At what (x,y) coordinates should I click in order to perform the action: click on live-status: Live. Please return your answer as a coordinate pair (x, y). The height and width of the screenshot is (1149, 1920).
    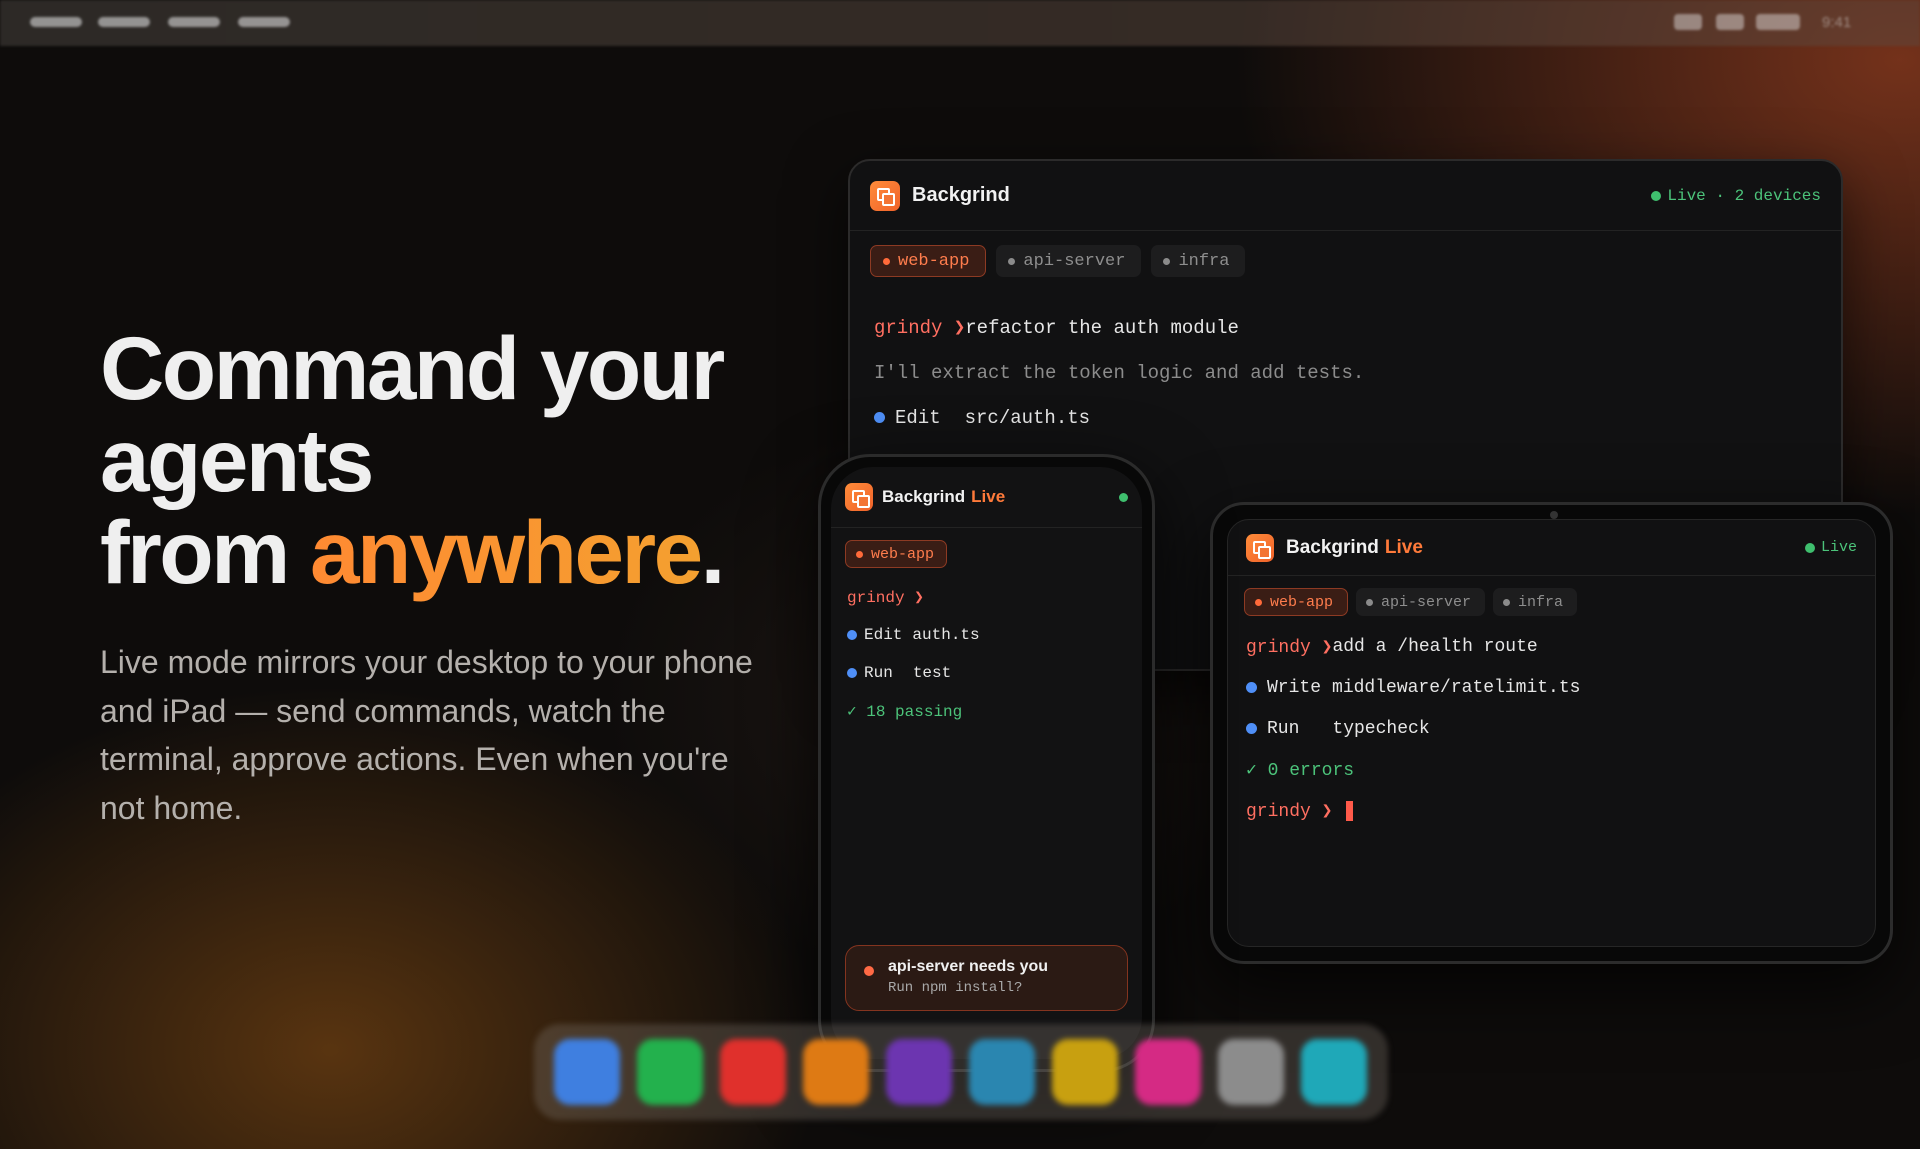
    Looking at the image, I should click on (1830, 547).